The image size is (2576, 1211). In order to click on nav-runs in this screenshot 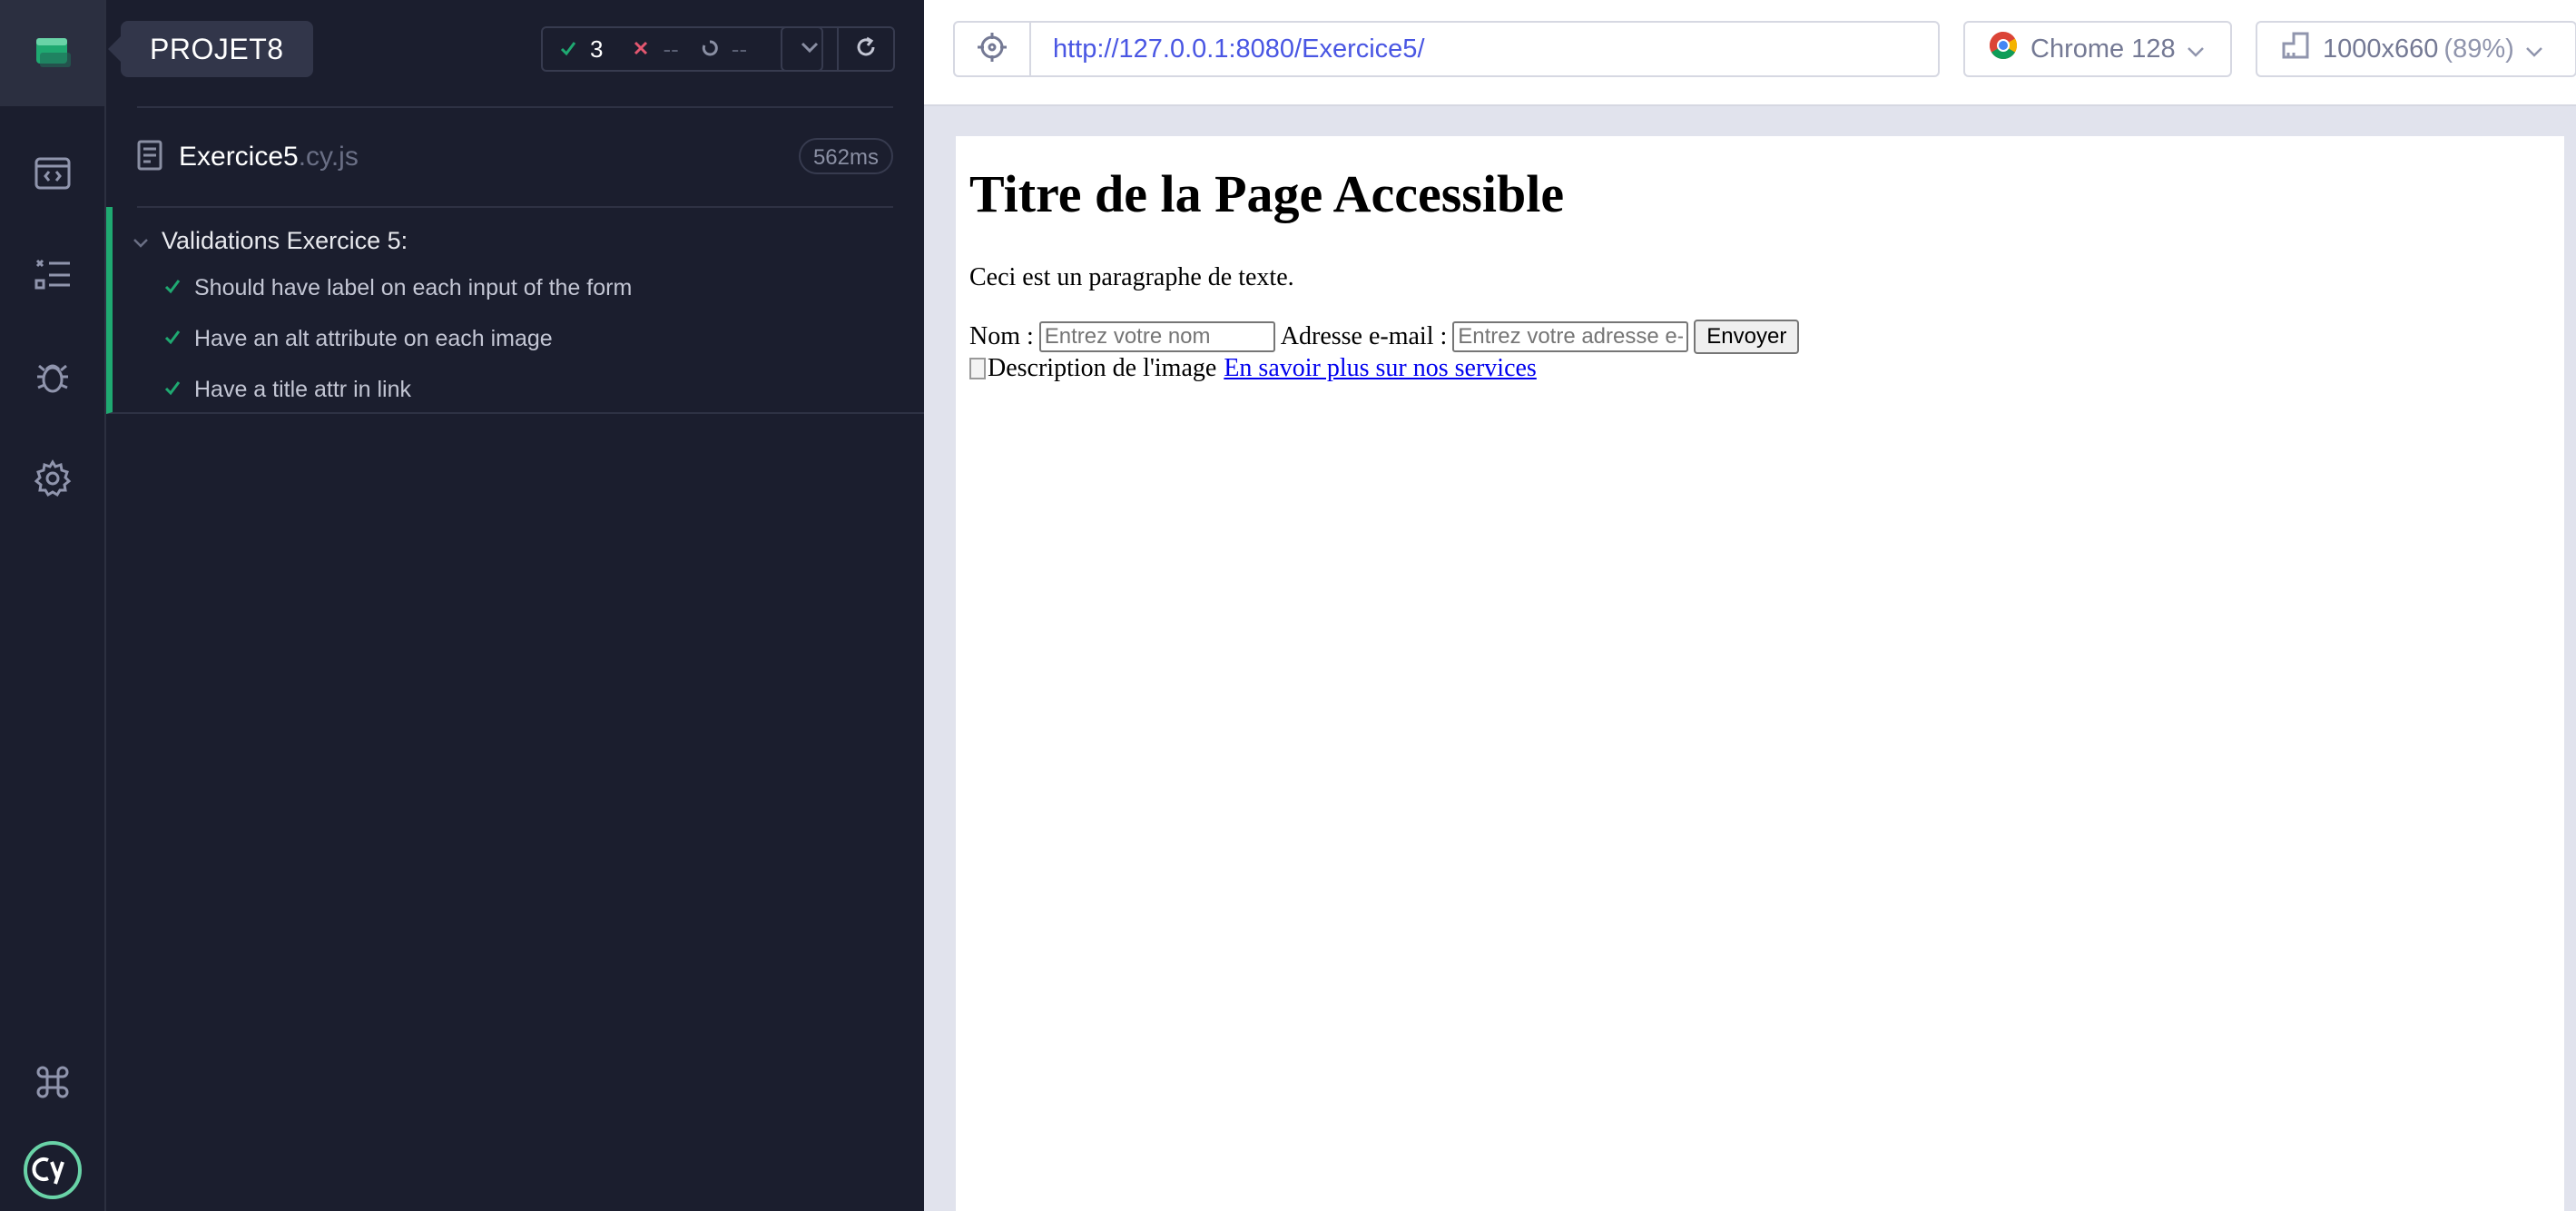, I will do `click(52, 274)`.